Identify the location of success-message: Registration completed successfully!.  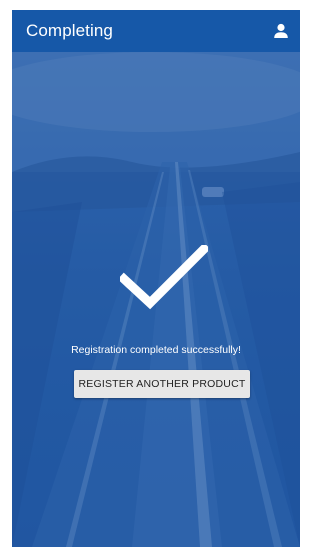
(156, 350).